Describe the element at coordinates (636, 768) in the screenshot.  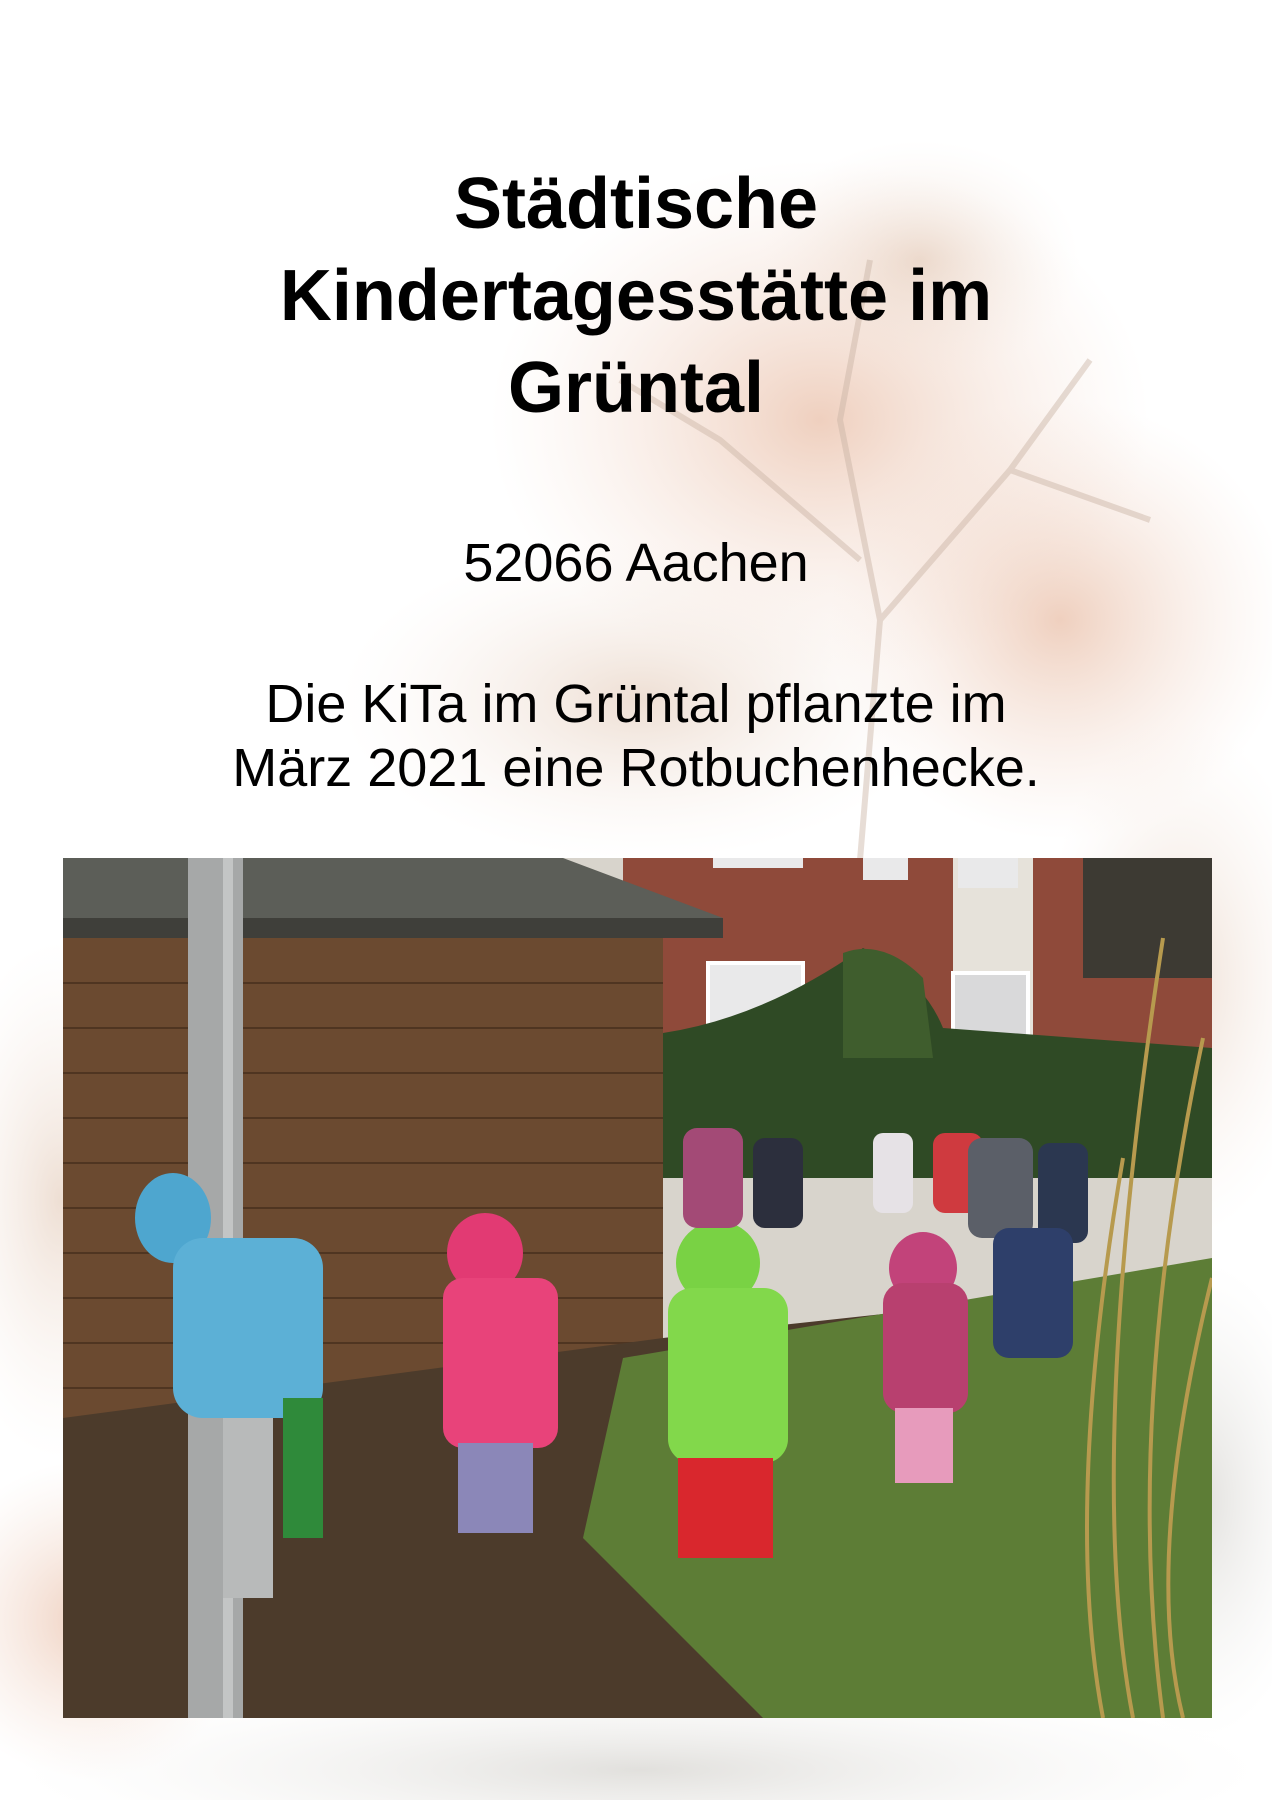
I see `description-line-2: März 2021 eine Rotbuchenhecke.` at that location.